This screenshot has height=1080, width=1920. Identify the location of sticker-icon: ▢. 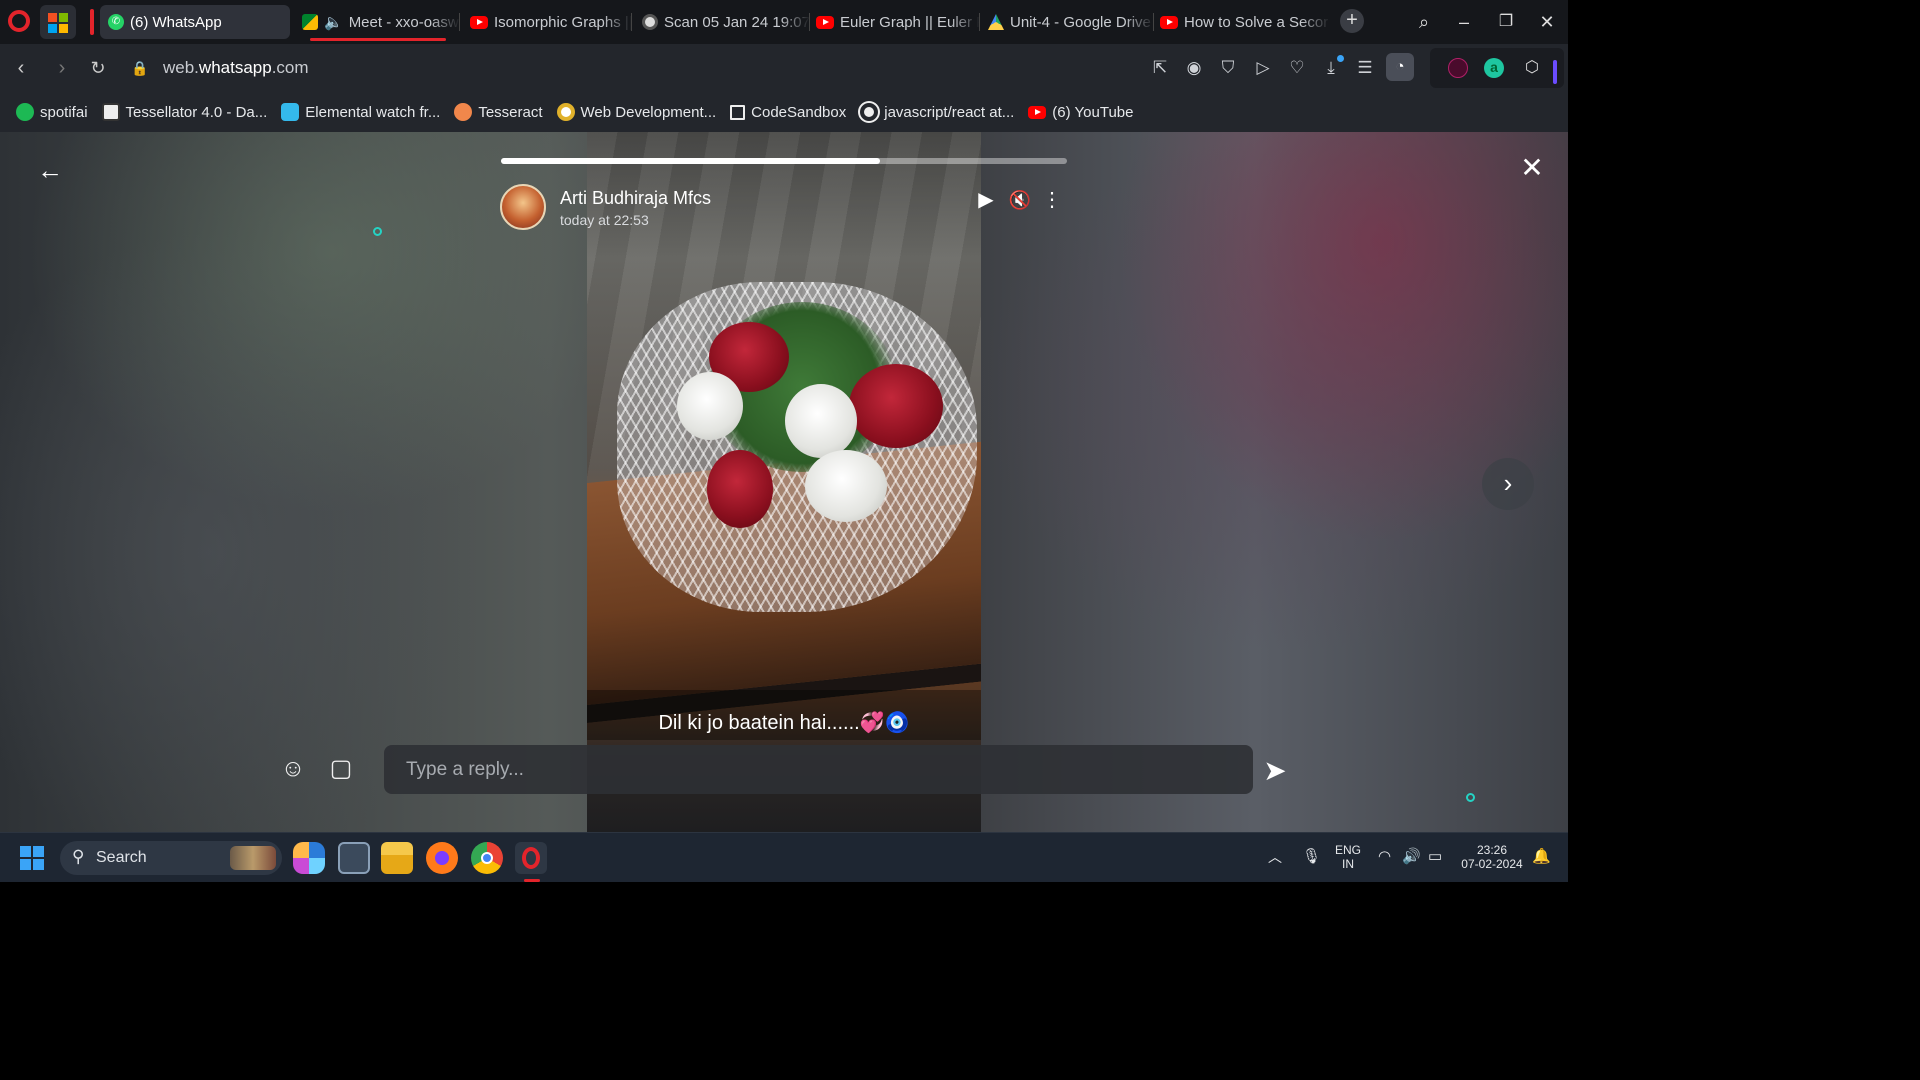
(341, 769).